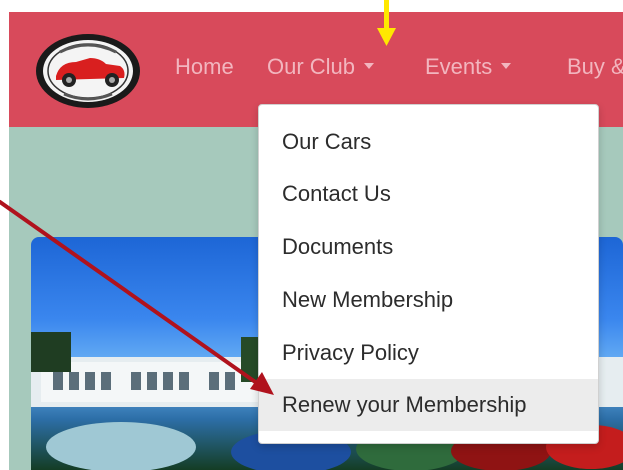  What do you see at coordinates (428, 405) in the screenshot?
I see `dropdown-item-renew-membership: Renew your Membership` at bounding box center [428, 405].